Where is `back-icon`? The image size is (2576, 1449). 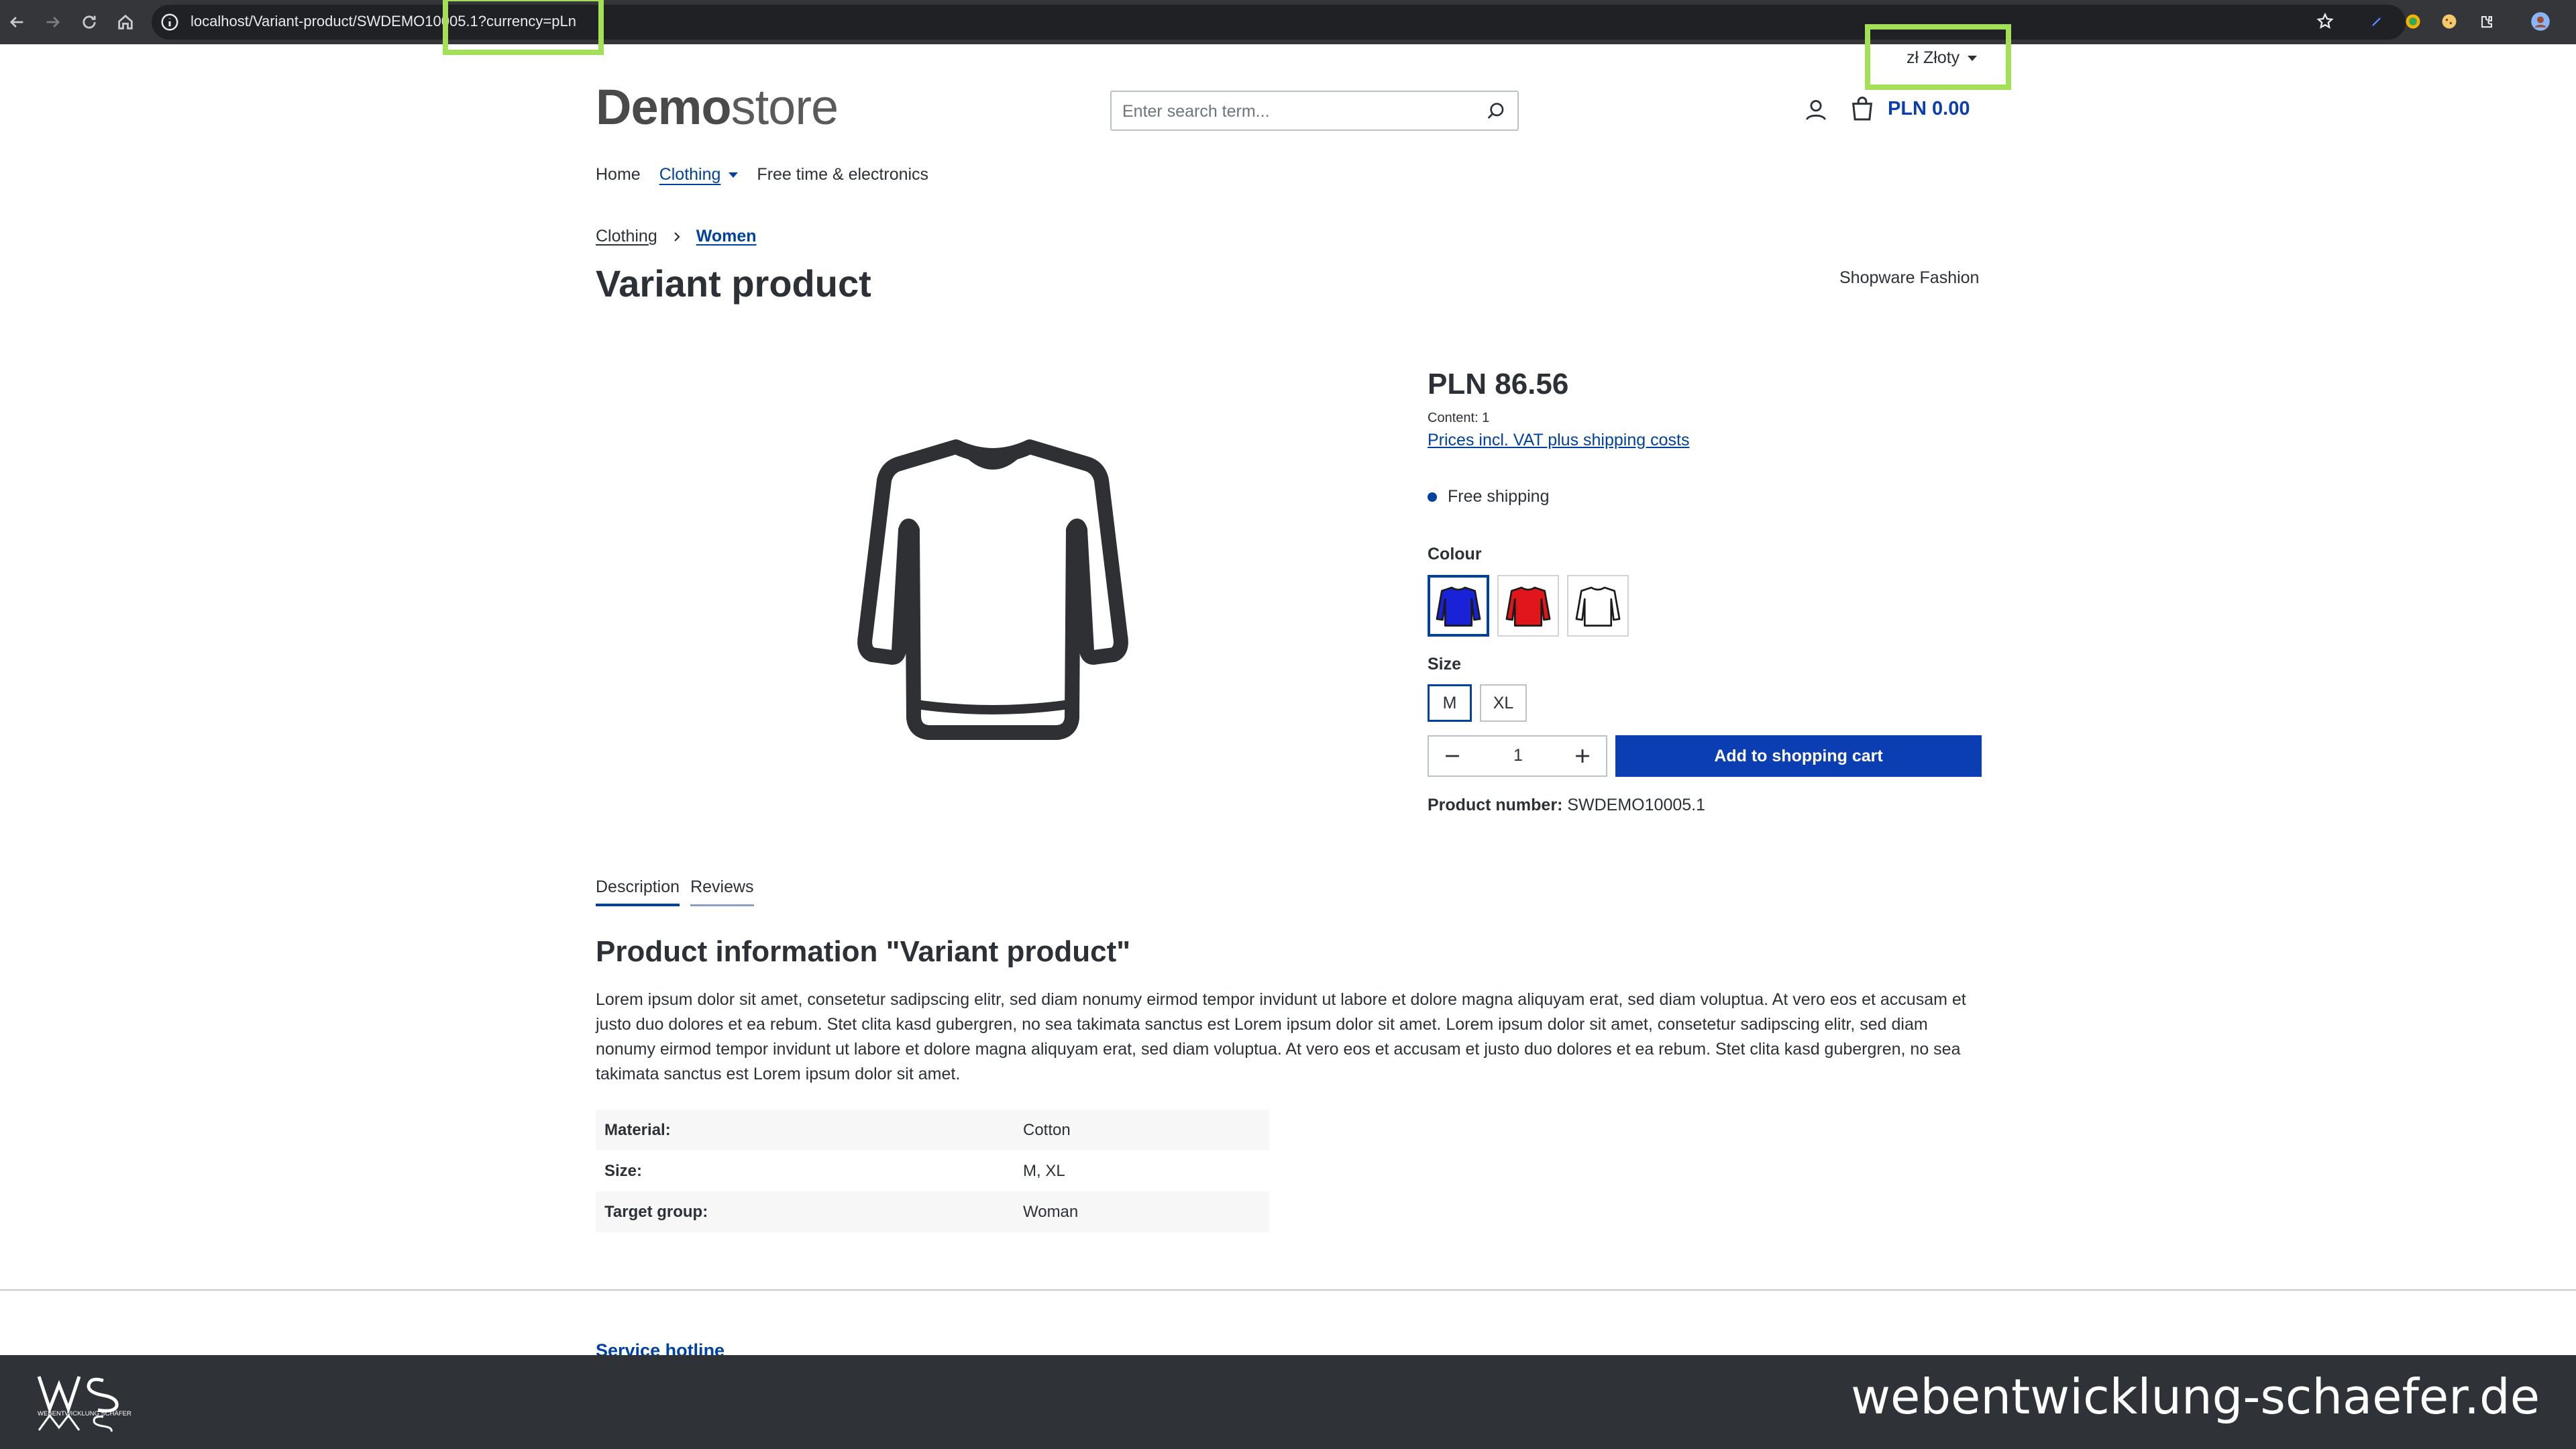
back-icon is located at coordinates (17, 22).